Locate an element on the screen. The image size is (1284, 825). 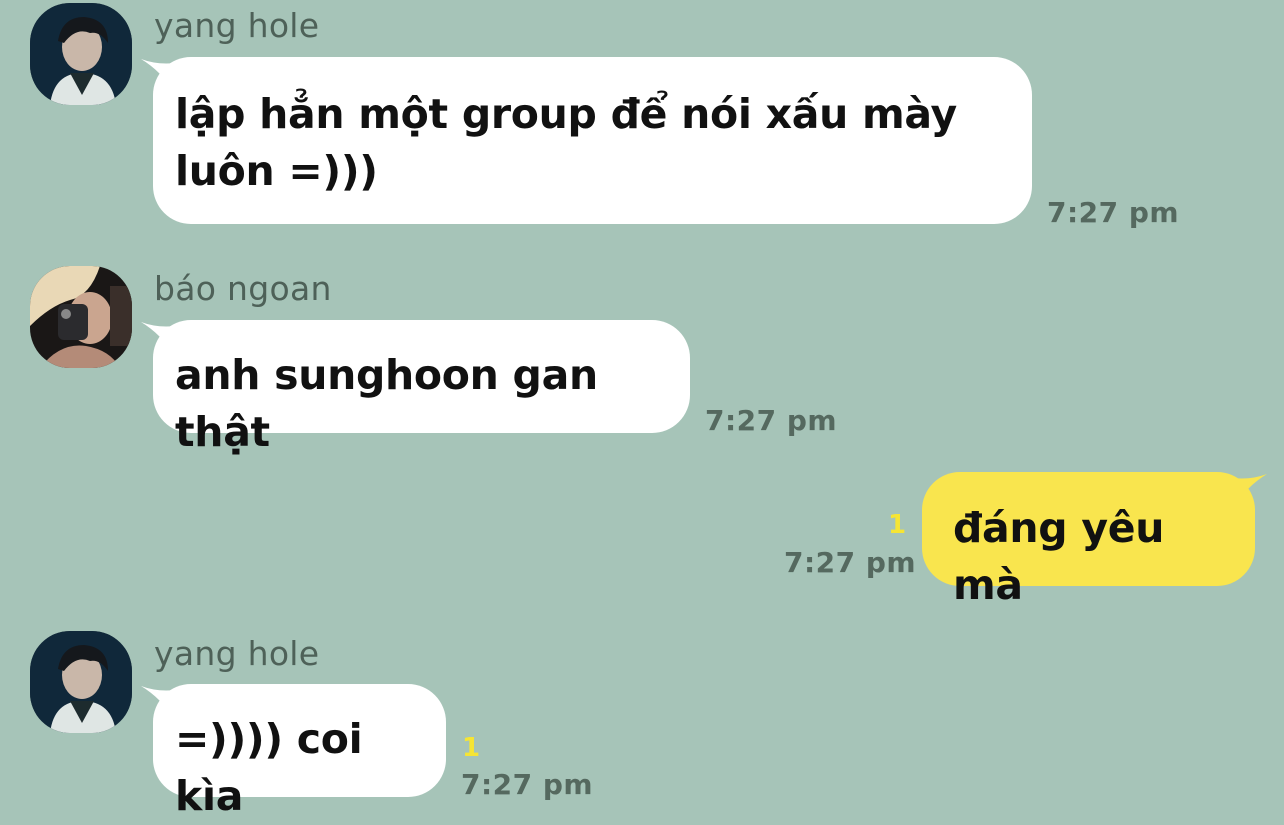
message-bubble: =)))) coi kìa is located at coordinates (293, 752).